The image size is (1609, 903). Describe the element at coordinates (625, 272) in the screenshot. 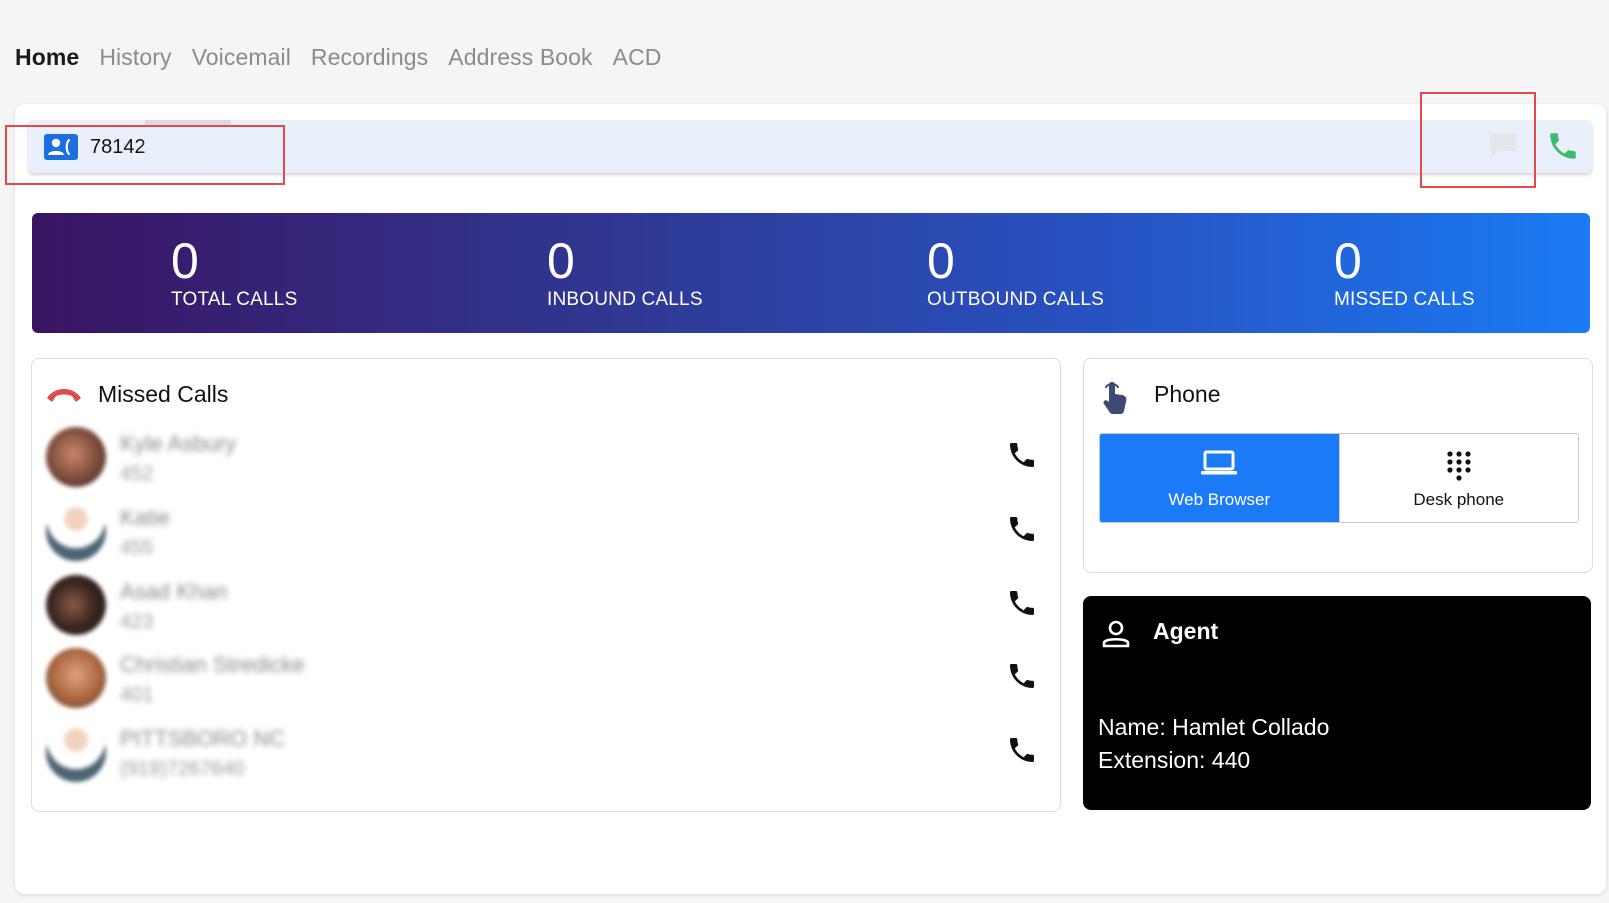

I see `stat-inbound-calls: 0 INBOUND CALLS` at that location.